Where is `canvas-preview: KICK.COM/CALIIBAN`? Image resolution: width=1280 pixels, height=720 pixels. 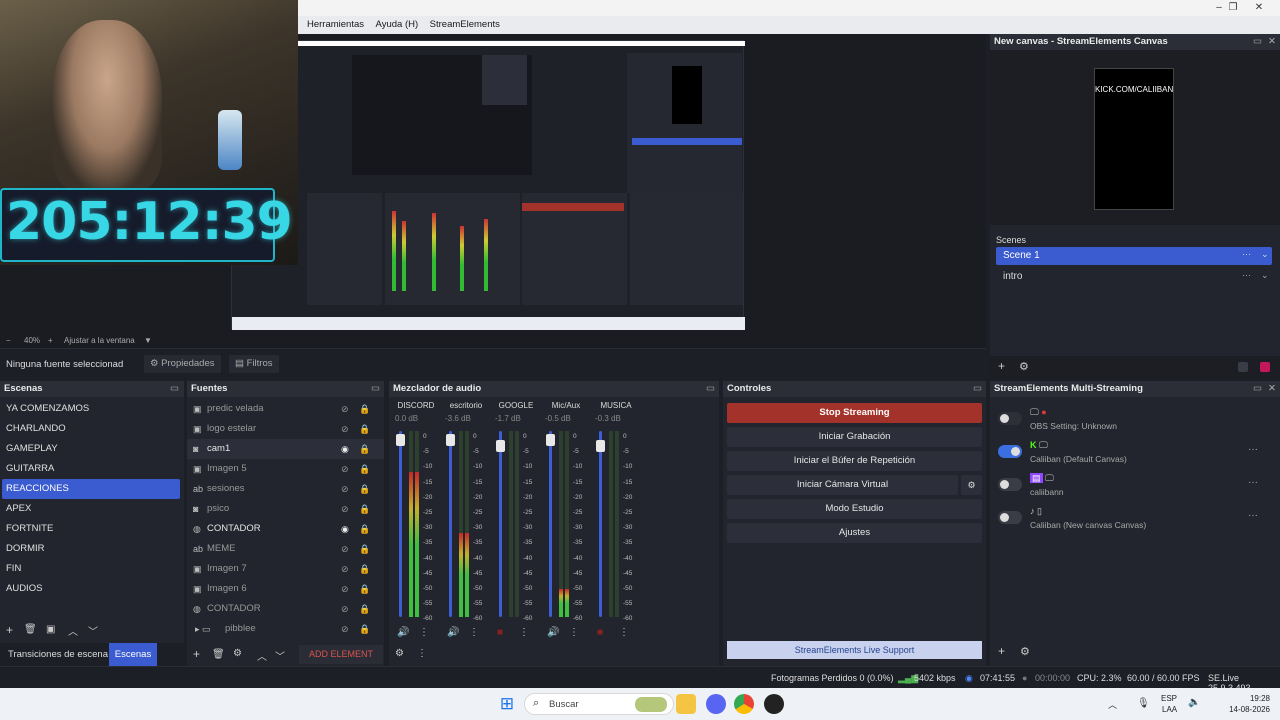
canvas-preview: KICK.COM/CALIIBAN is located at coordinates (1134, 139).